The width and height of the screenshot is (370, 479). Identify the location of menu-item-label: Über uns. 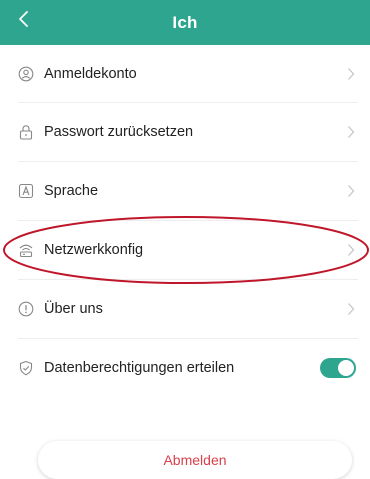
(73, 309).